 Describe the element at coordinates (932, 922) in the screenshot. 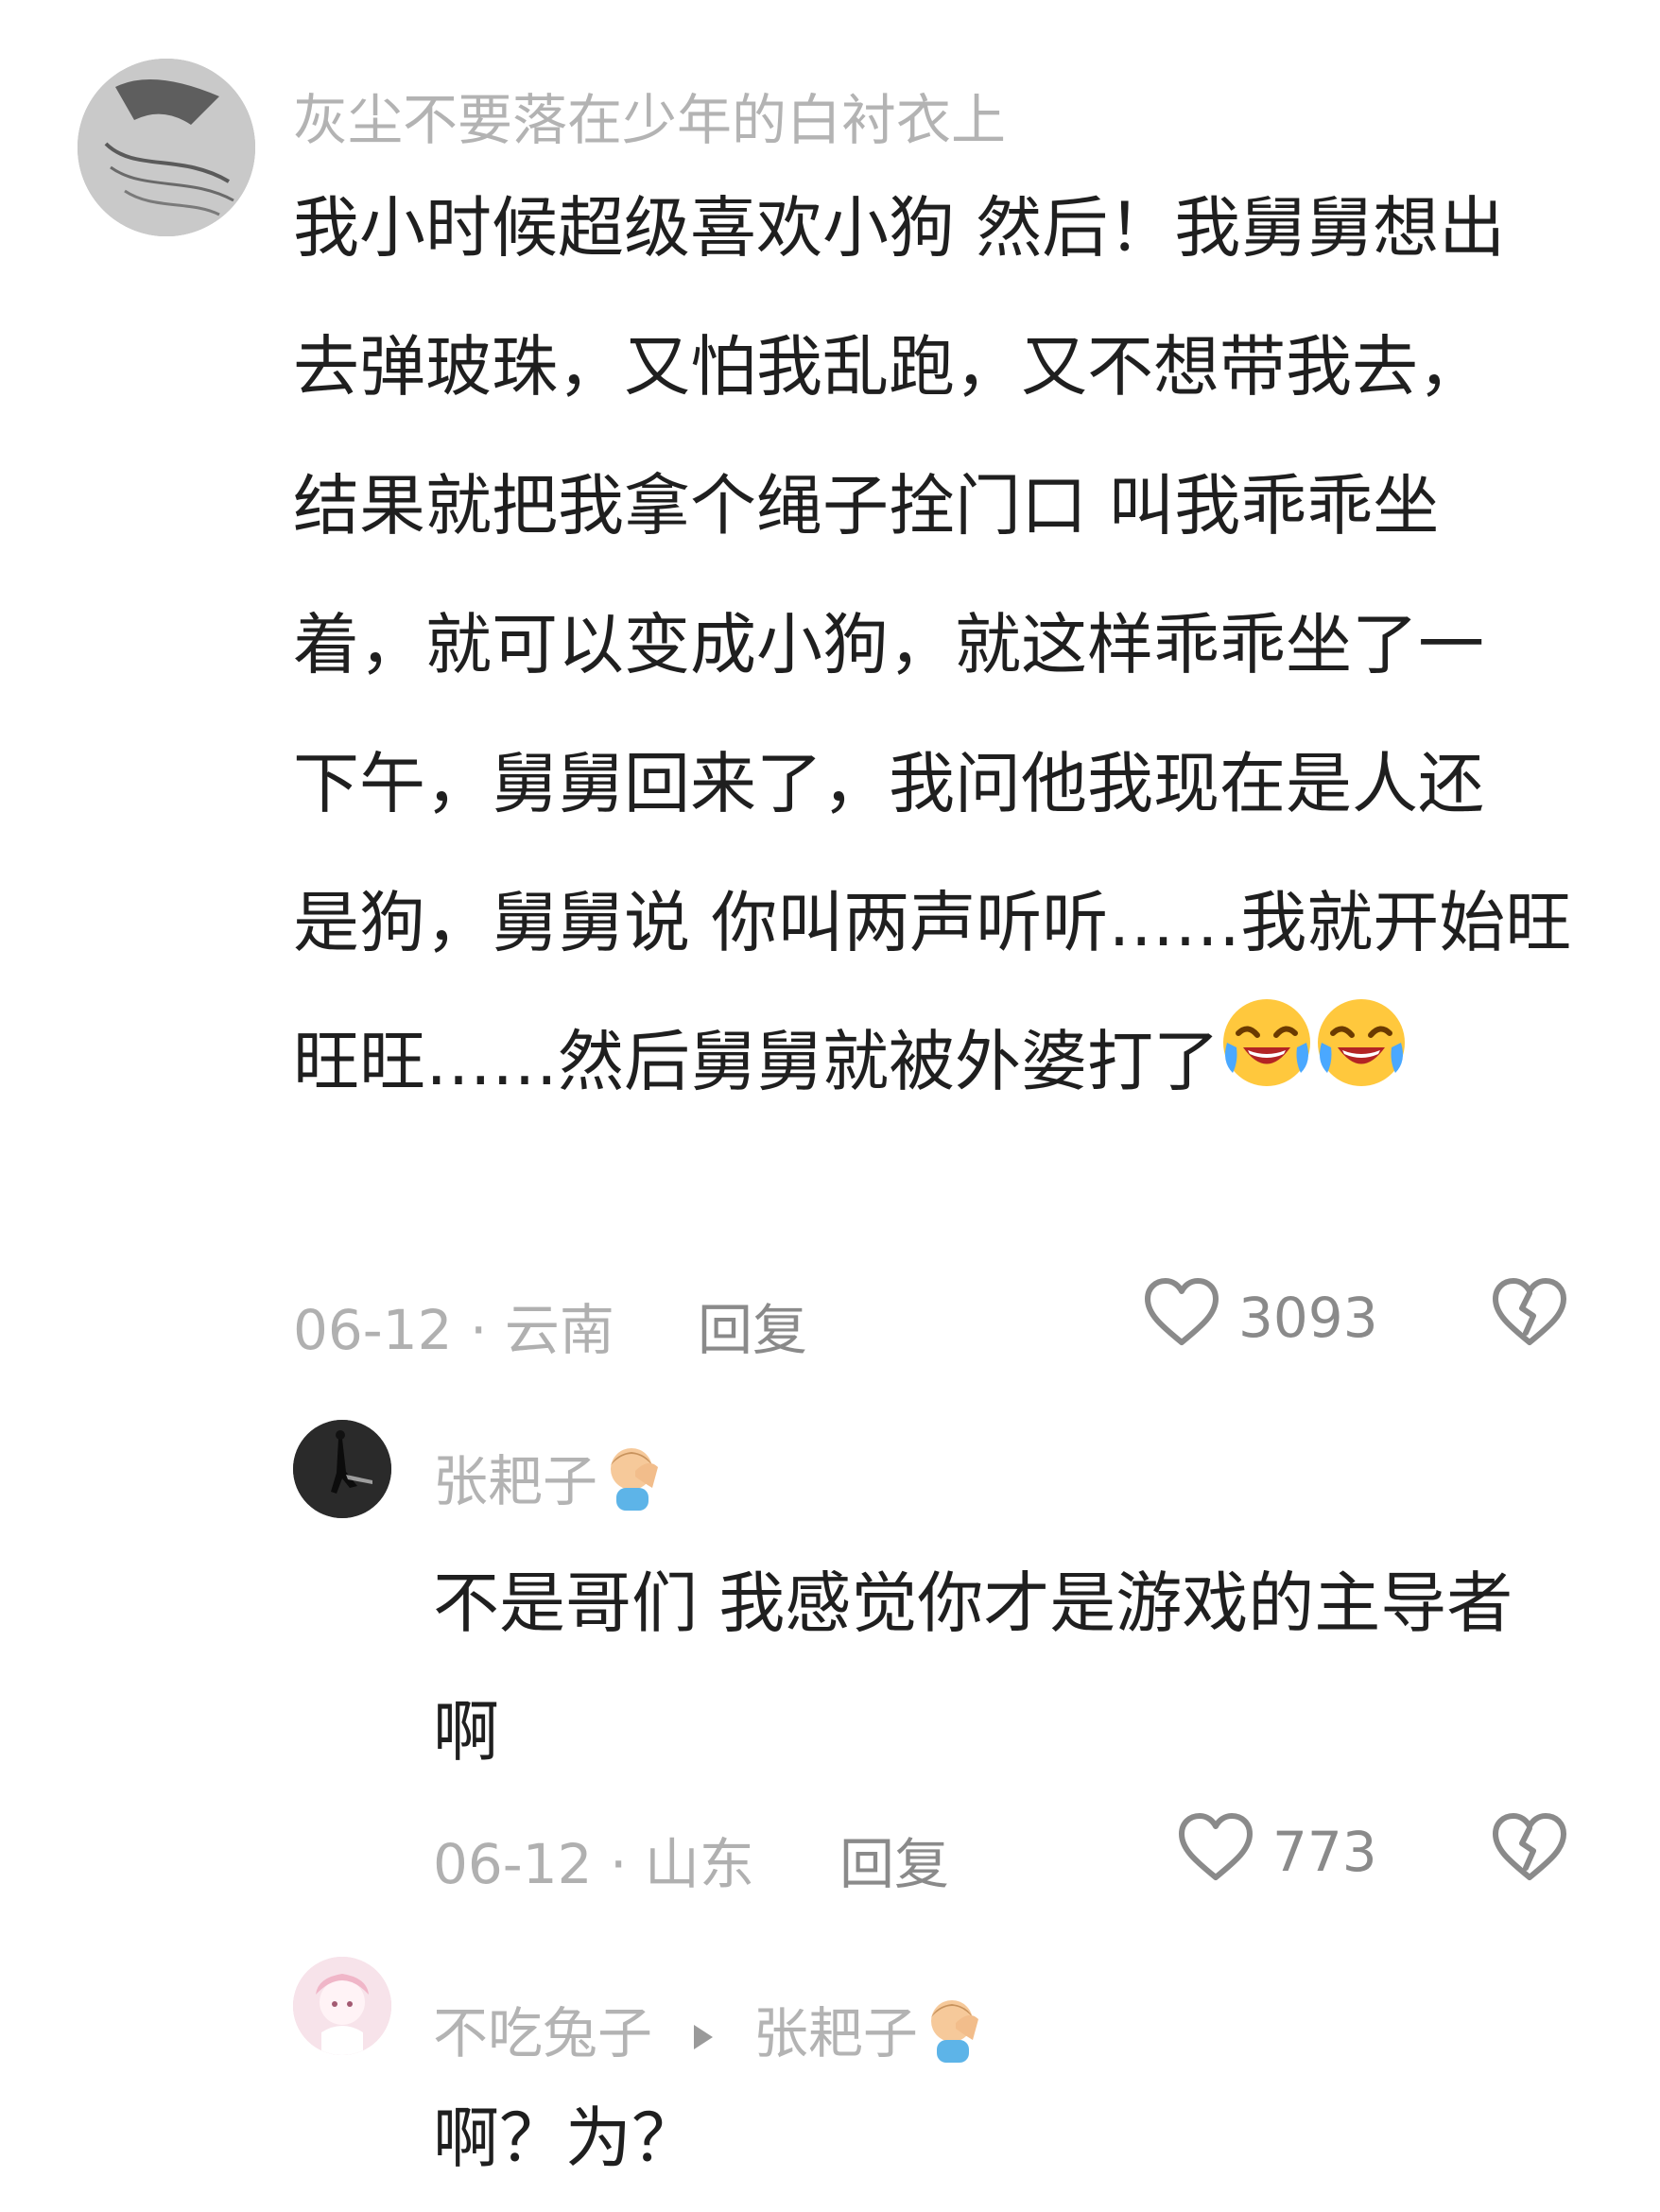

I see `comment-line: 是狗，舅舅说 你叫两声听听……我就开始旺` at that location.